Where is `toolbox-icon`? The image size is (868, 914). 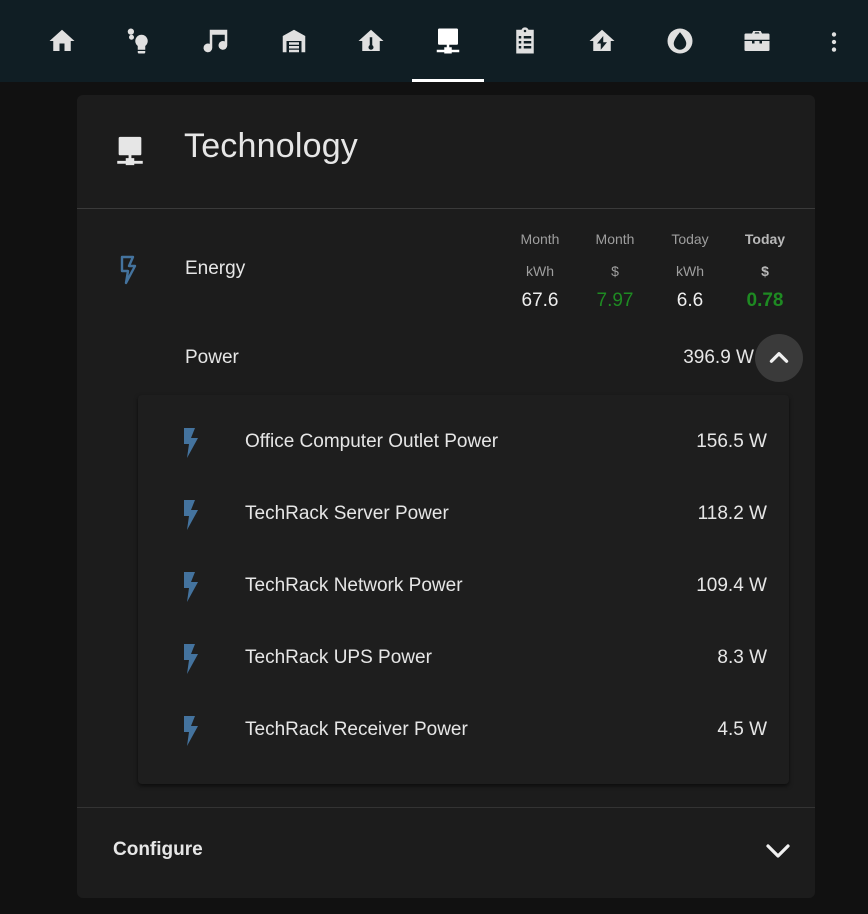
toolbox-icon is located at coordinates (757, 41).